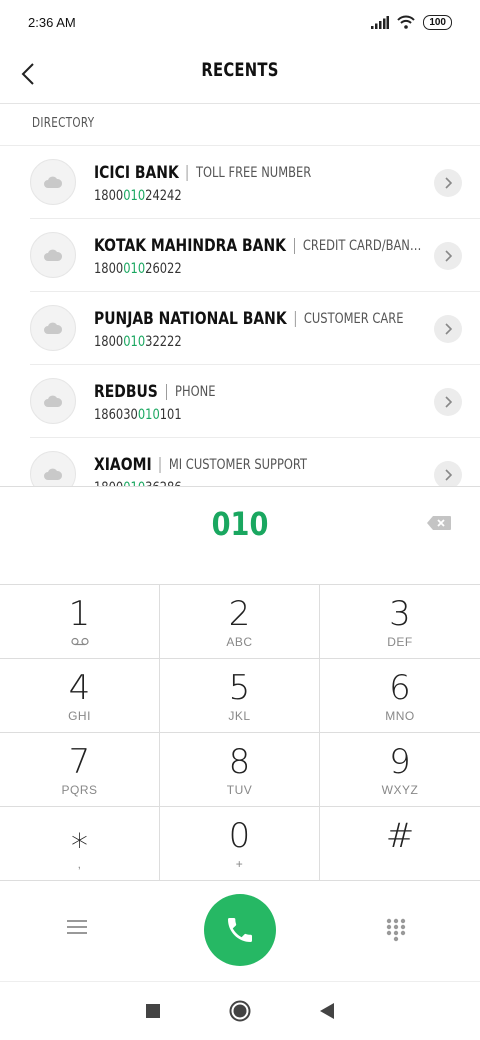 The width and height of the screenshot is (480, 1040). I want to click on status-bar: 2:36 AM 100, so click(240, 22).